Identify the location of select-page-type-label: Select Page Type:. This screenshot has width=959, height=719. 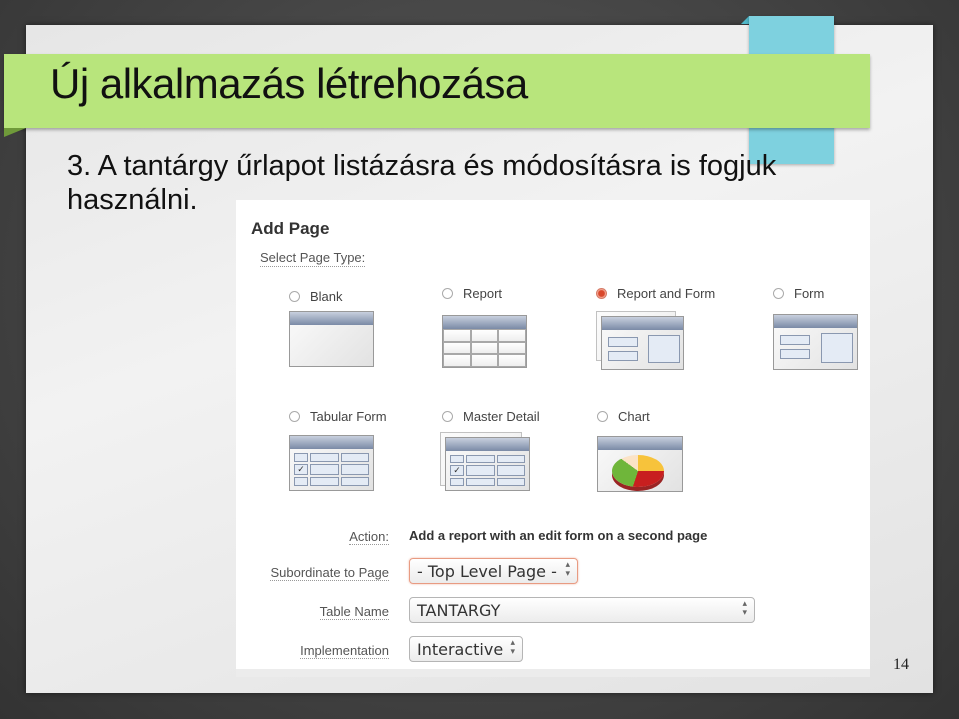
(313, 258).